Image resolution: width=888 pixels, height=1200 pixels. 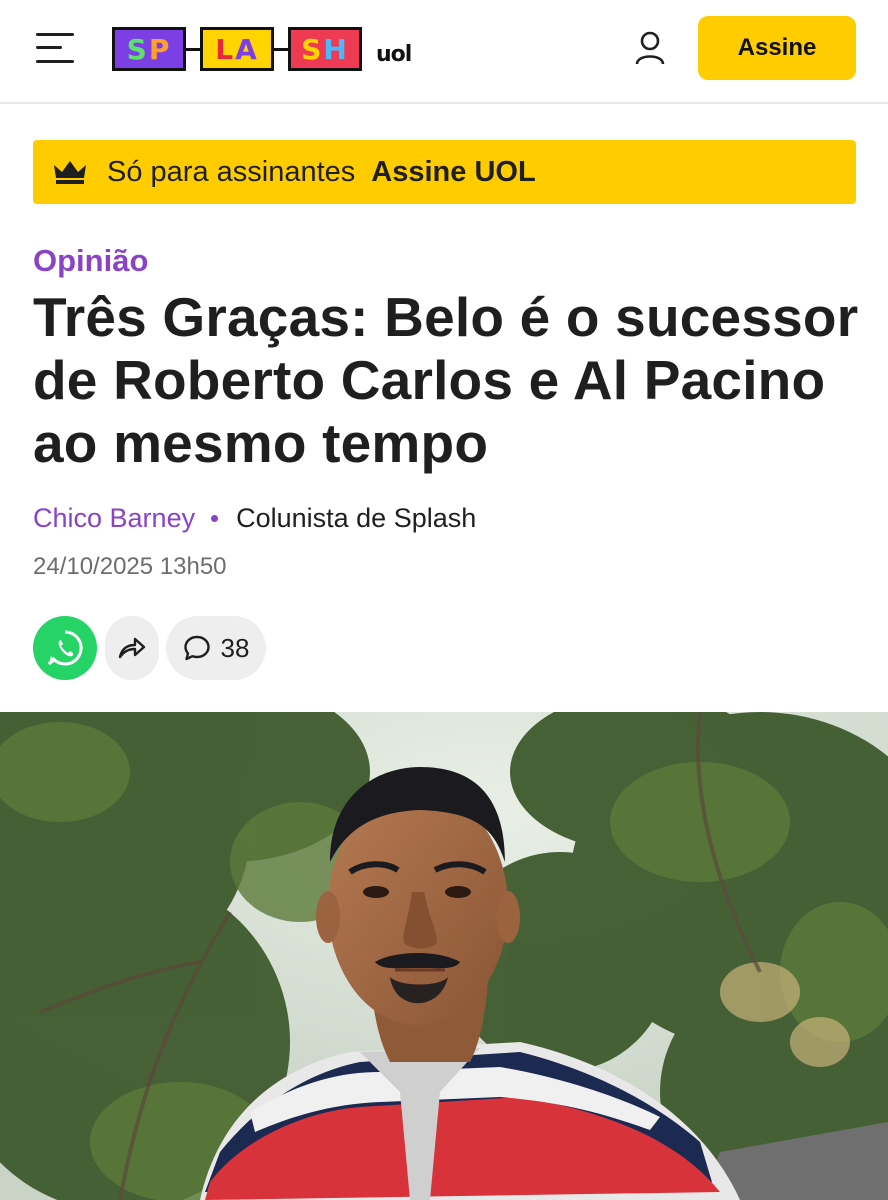 What do you see at coordinates (453, 172) in the screenshot?
I see `subscribe-uol-link: Assine UOL` at bounding box center [453, 172].